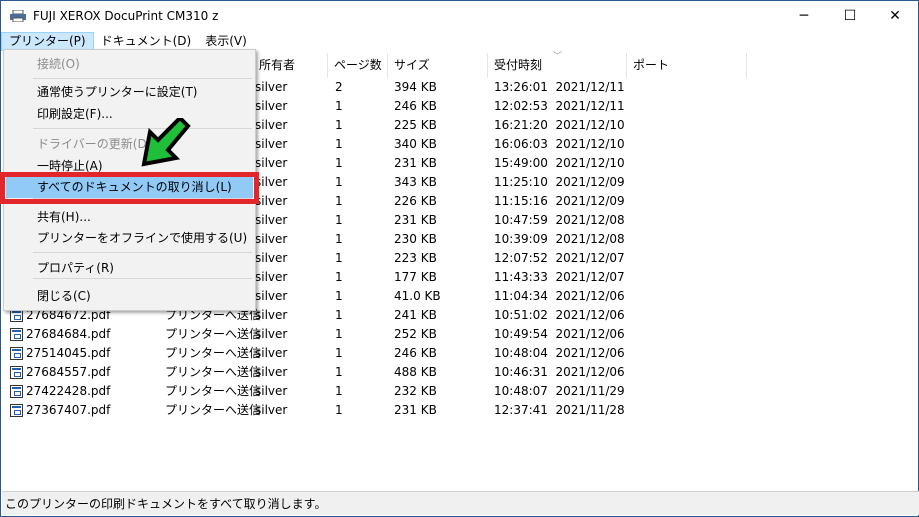 The height and width of the screenshot is (517, 919). I want to click on menu-item: 閉じる(C), so click(129, 296).